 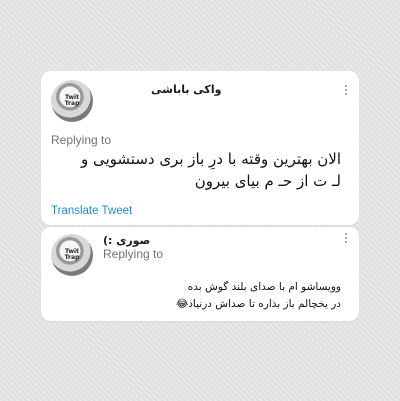 What do you see at coordinates (264, 287) in the screenshot?
I see `tweet-text-line: وویساشو ام با صدای بلند گوش بده` at bounding box center [264, 287].